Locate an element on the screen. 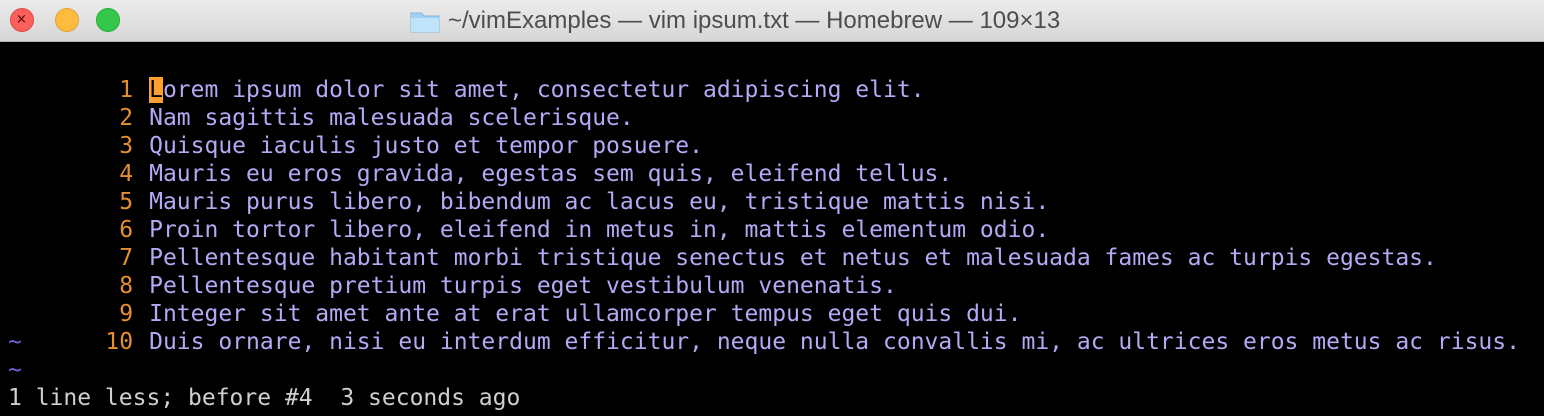 This screenshot has width=1544, height=416. close-button: × is located at coordinates (22, 20).